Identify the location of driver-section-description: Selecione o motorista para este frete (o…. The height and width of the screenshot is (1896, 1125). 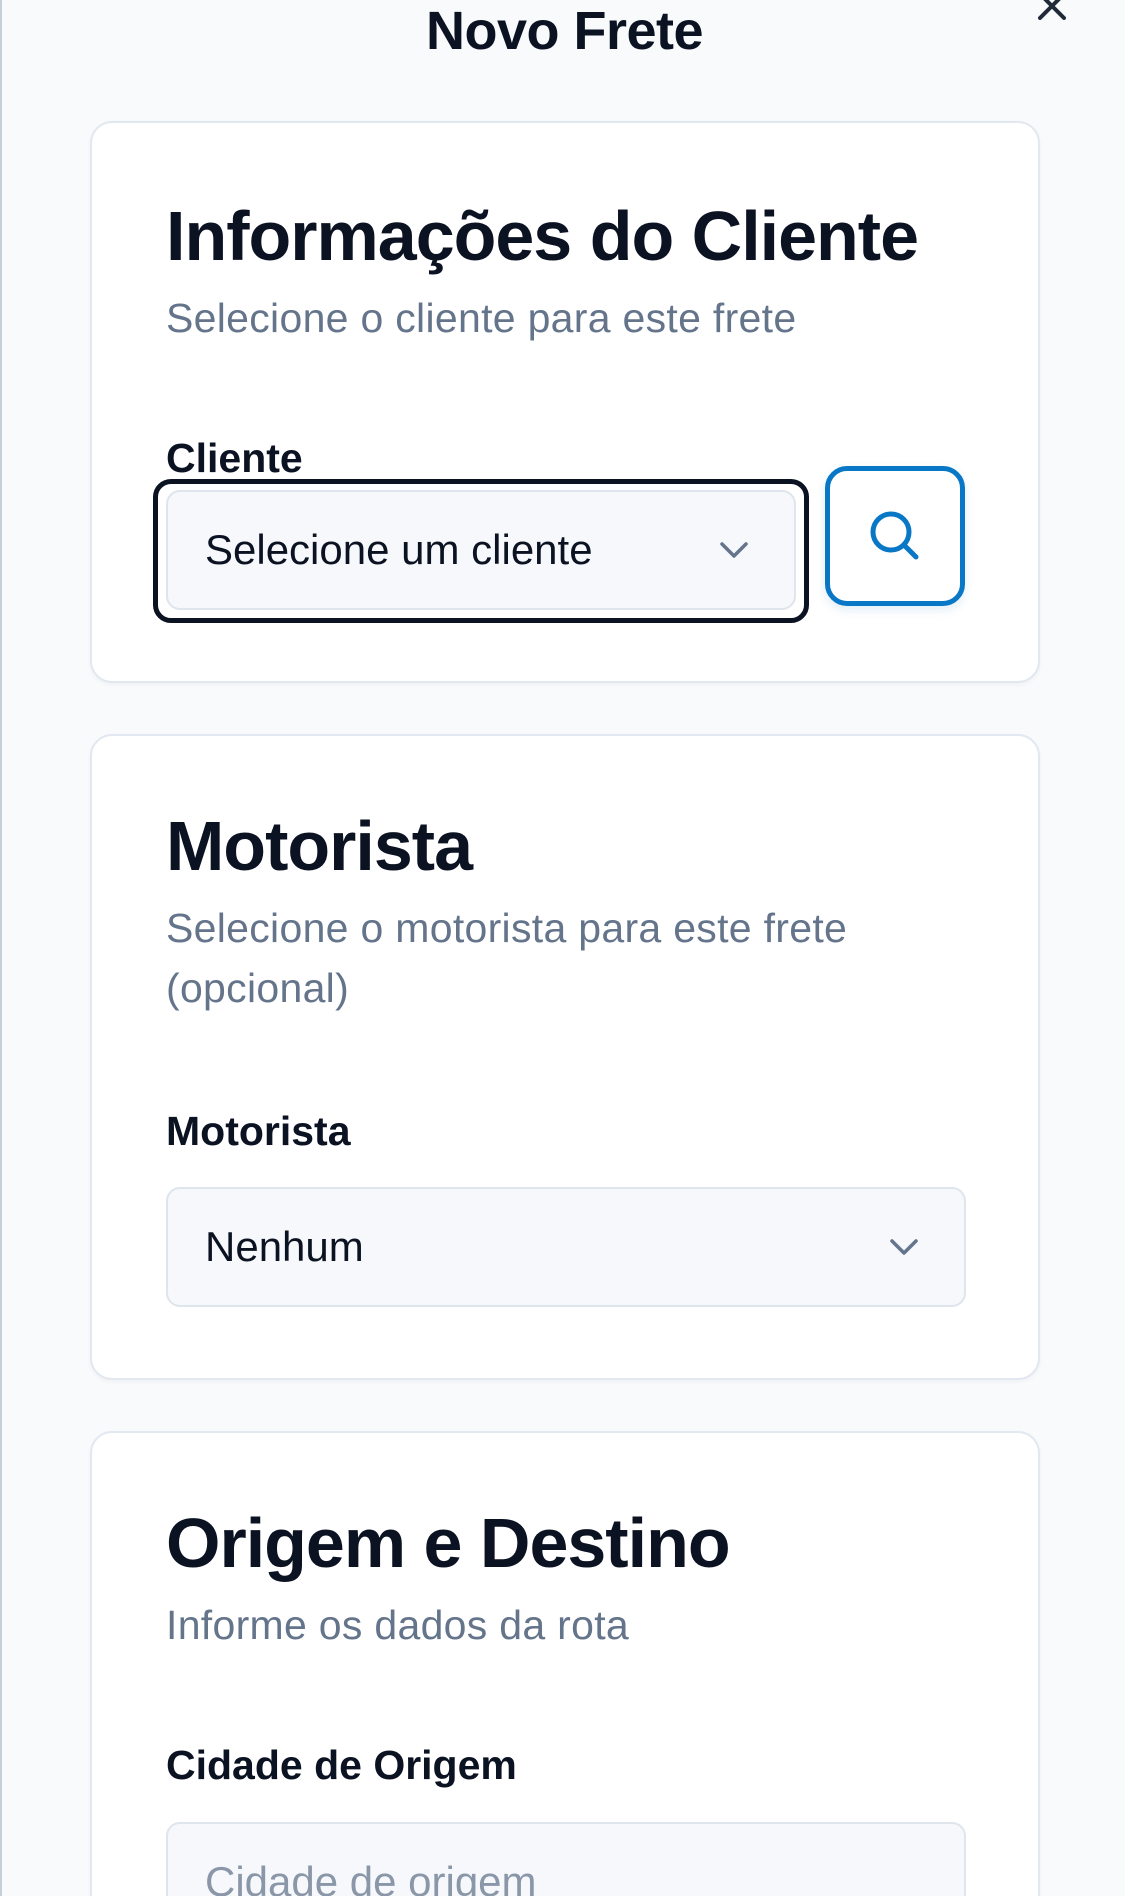
(507, 958).